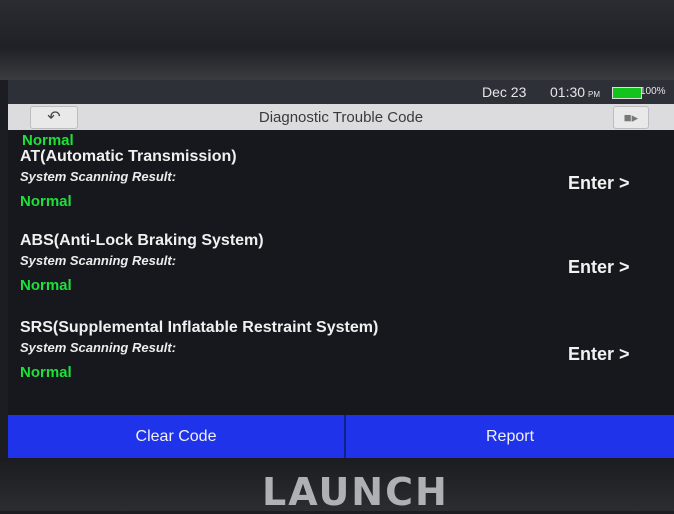 This screenshot has height=514, width=674. I want to click on title-bar: ↶ Diagnostic Trouble Code ■▸, so click(341, 117).